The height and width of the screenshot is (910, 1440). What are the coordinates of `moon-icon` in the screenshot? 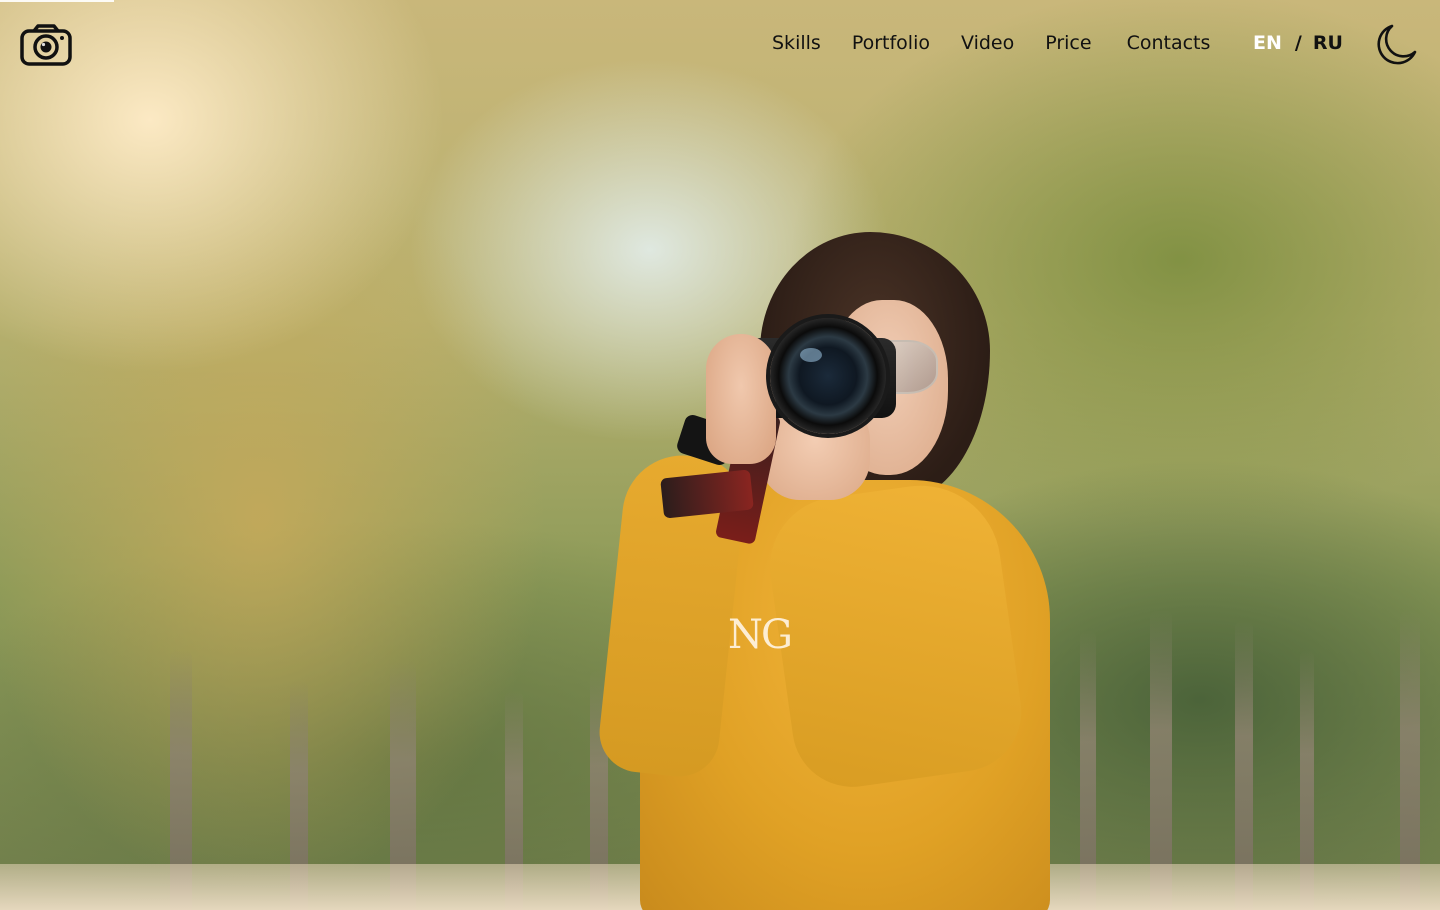 It's located at (1397, 44).